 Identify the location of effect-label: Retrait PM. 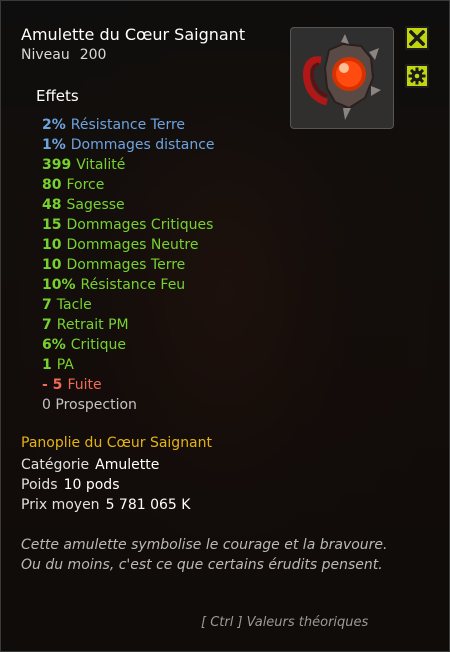
(92, 325).